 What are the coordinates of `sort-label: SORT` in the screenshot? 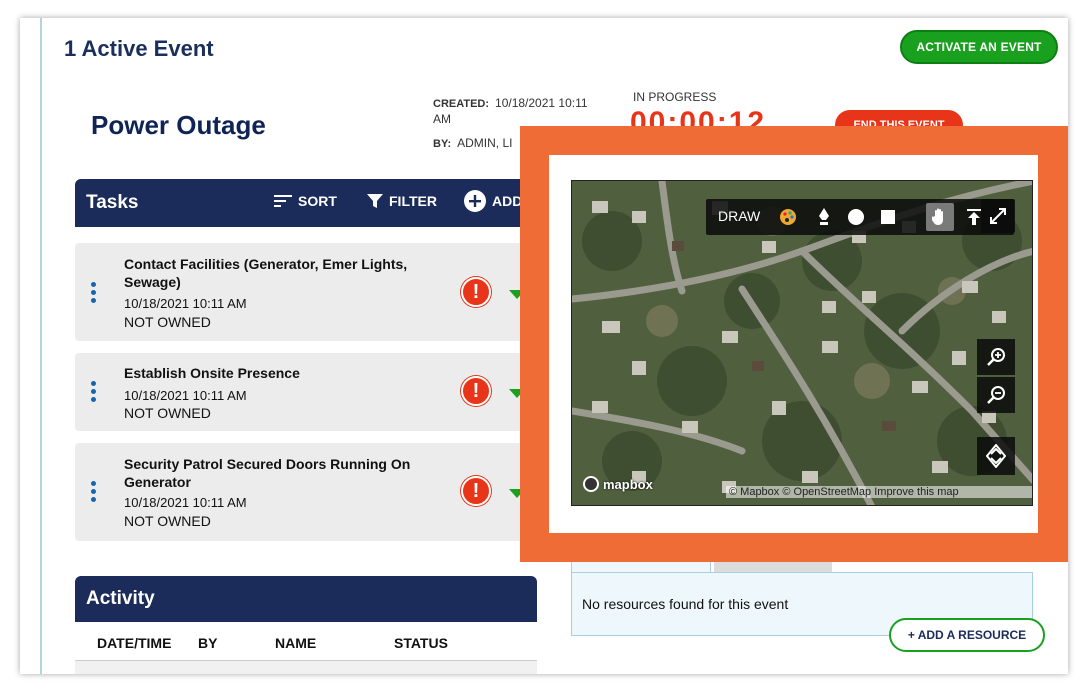 It's located at (317, 201).